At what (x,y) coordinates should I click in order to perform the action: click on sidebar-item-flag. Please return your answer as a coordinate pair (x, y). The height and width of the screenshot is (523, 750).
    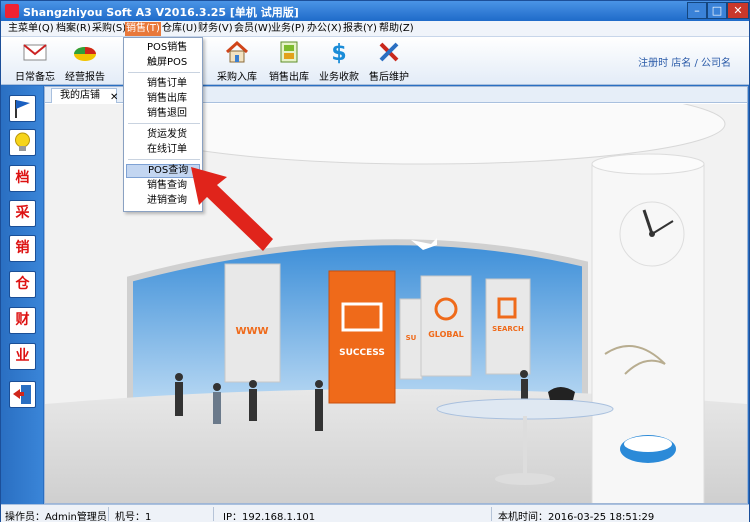
    Looking at the image, I should click on (22, 108).